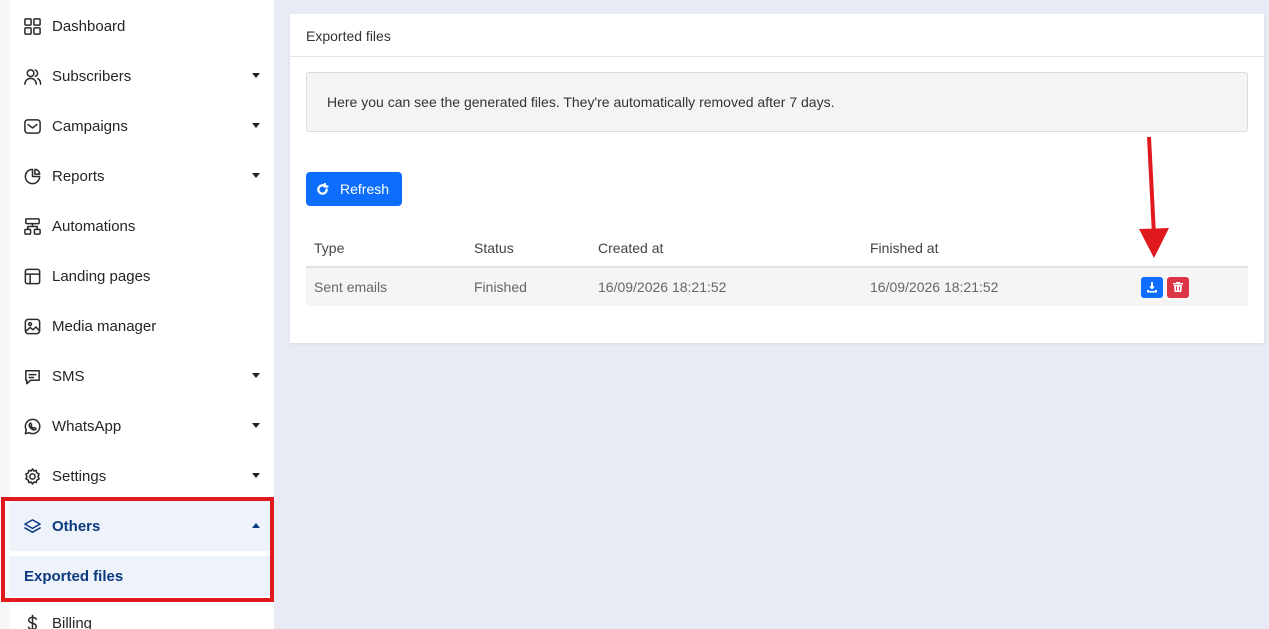 This screenshot has width=1269, height=629. What do you see at coordinates (631, 247) in the screenshot?
I see `column-header-created-at: Created at` at bounding box center [631, 247].